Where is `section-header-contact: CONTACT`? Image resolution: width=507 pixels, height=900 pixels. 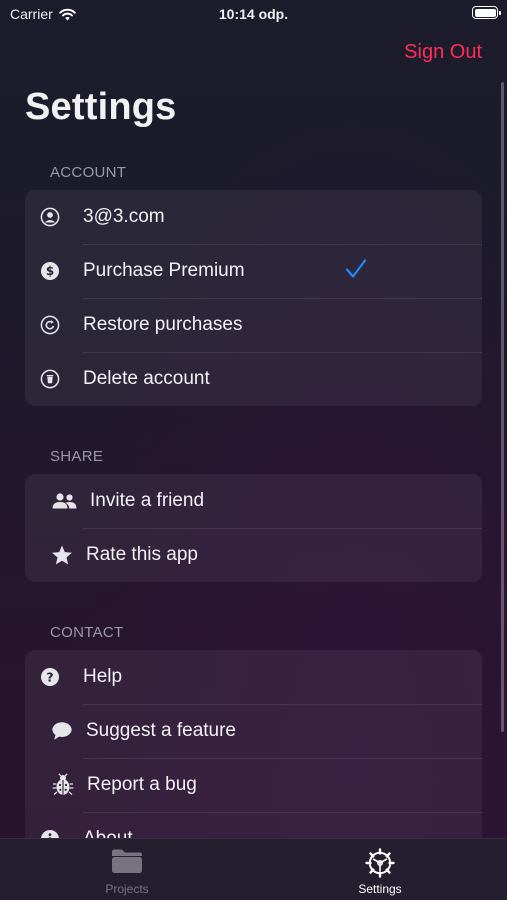 section-header-contact: CONTACT is located at coordinates (87, 632).